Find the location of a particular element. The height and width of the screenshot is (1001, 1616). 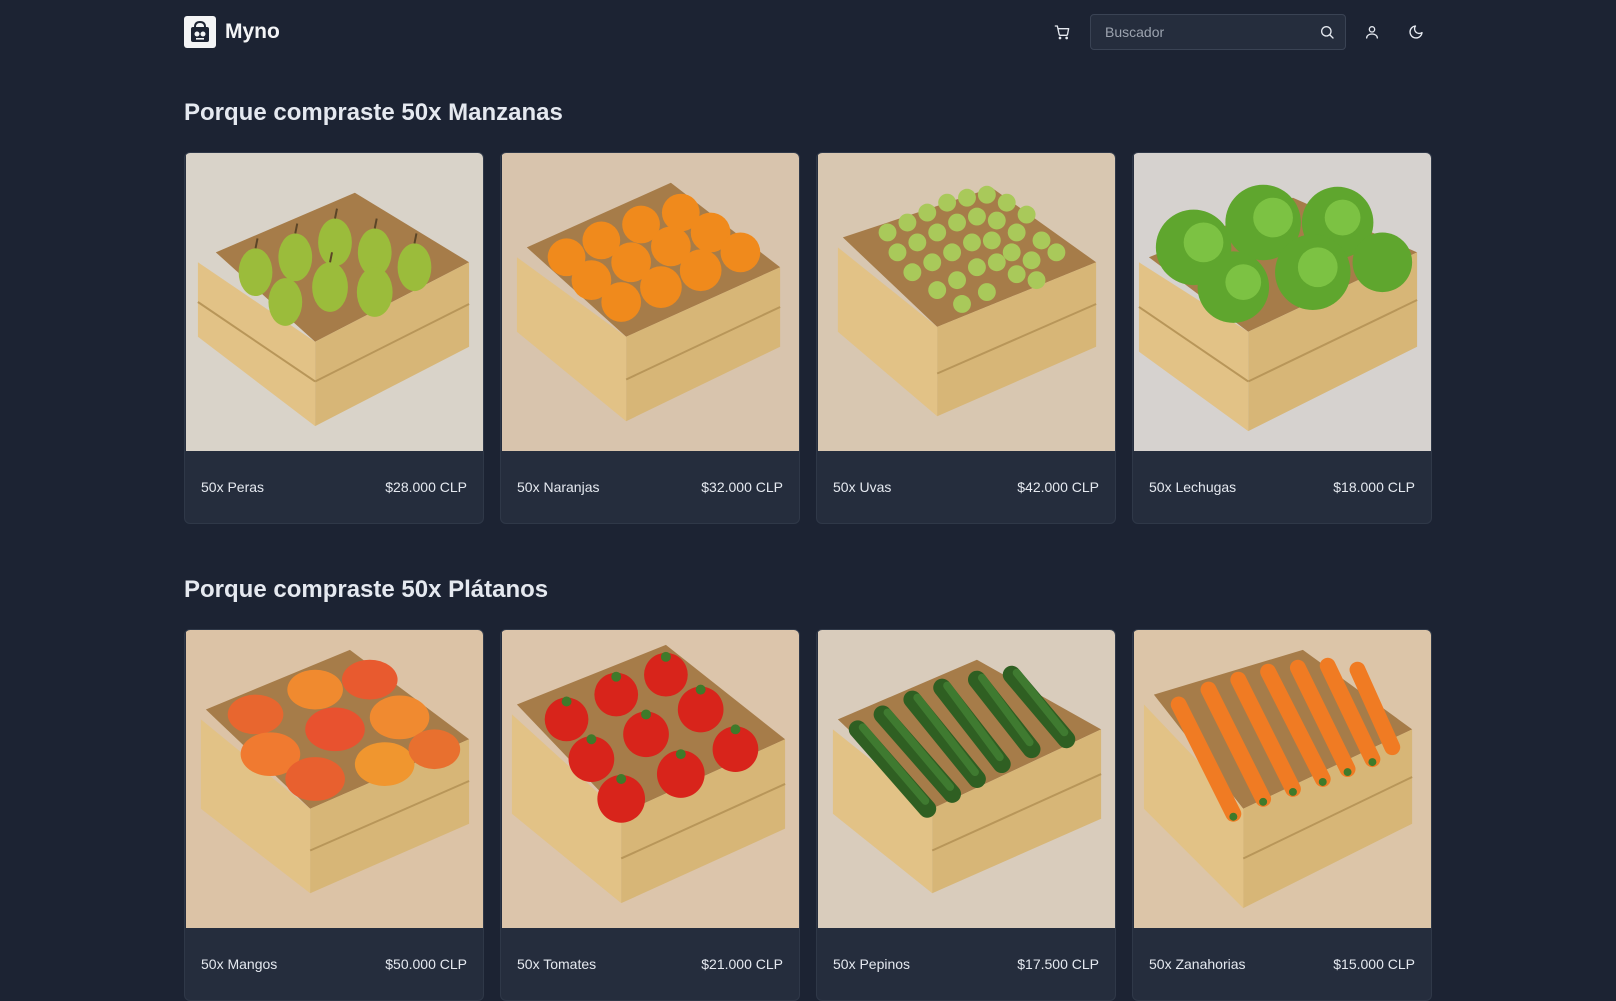

account-button is located at coordinates (1372, 32).